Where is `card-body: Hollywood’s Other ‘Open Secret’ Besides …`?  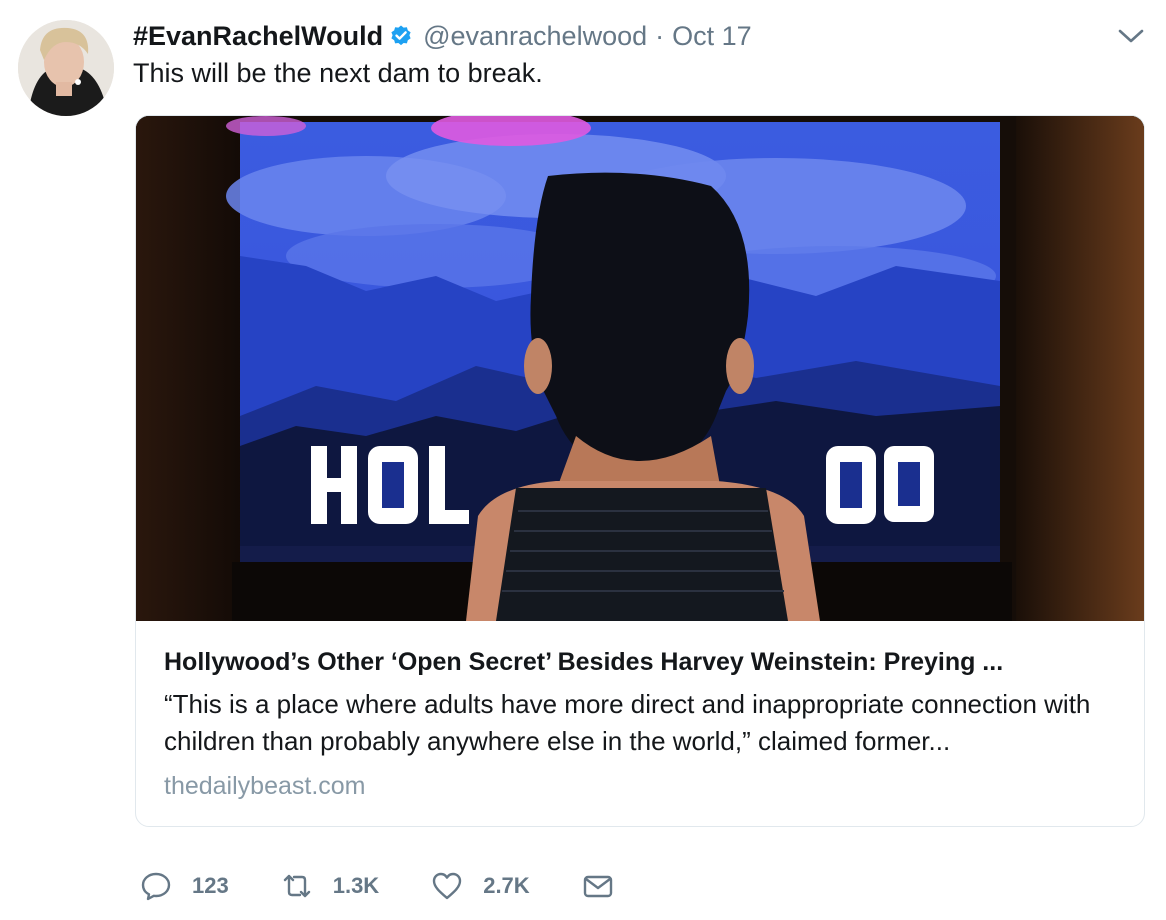 card-body: Hollywood’s Other ‘Open Secret’ Besides … is located at coordinates (644, 724).